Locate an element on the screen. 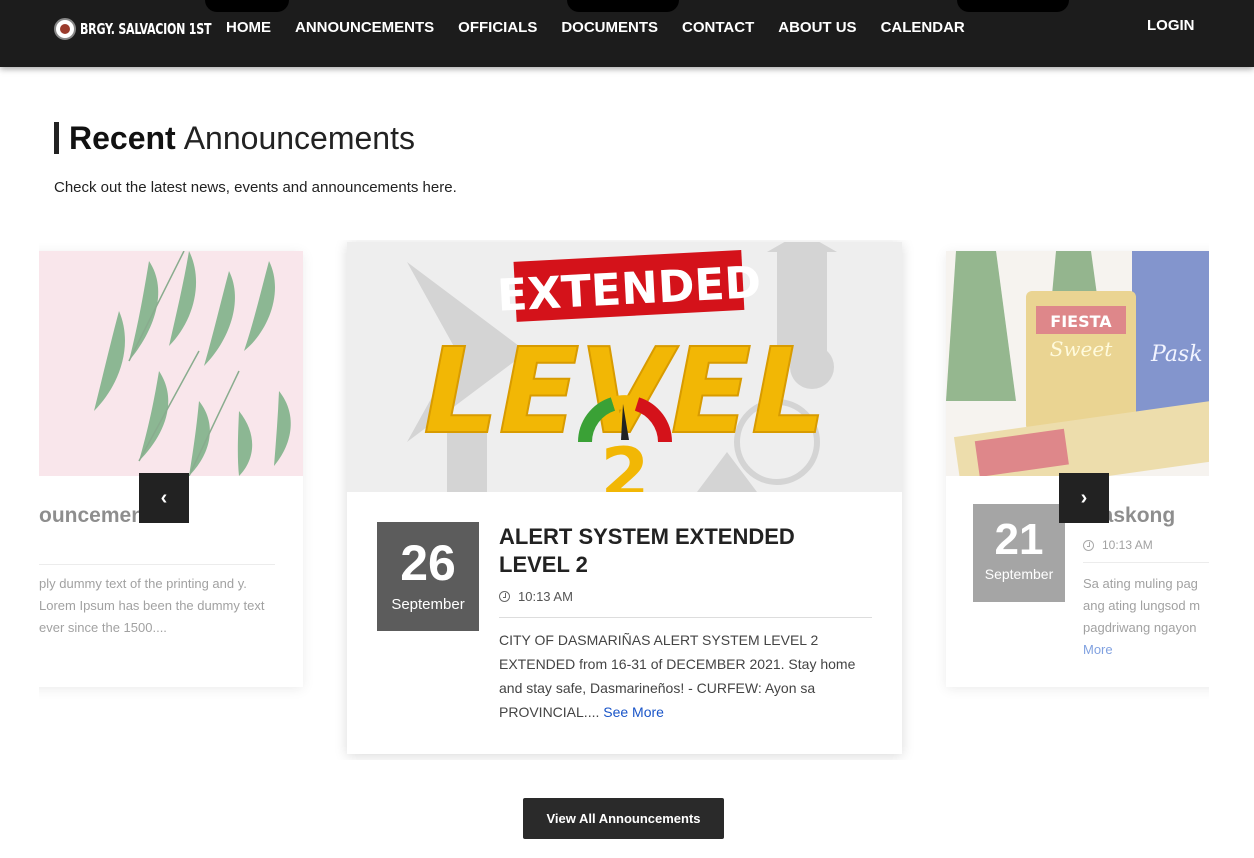 The height and width of the screenshot is (858, 1254). brand-logo-link: BRGY. SALVACION 1ST is located at coordinates (147, 29).